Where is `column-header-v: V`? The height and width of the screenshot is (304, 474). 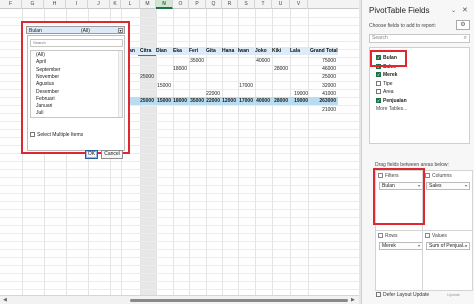 column-header-v: V is located at coordinates (299, 4).